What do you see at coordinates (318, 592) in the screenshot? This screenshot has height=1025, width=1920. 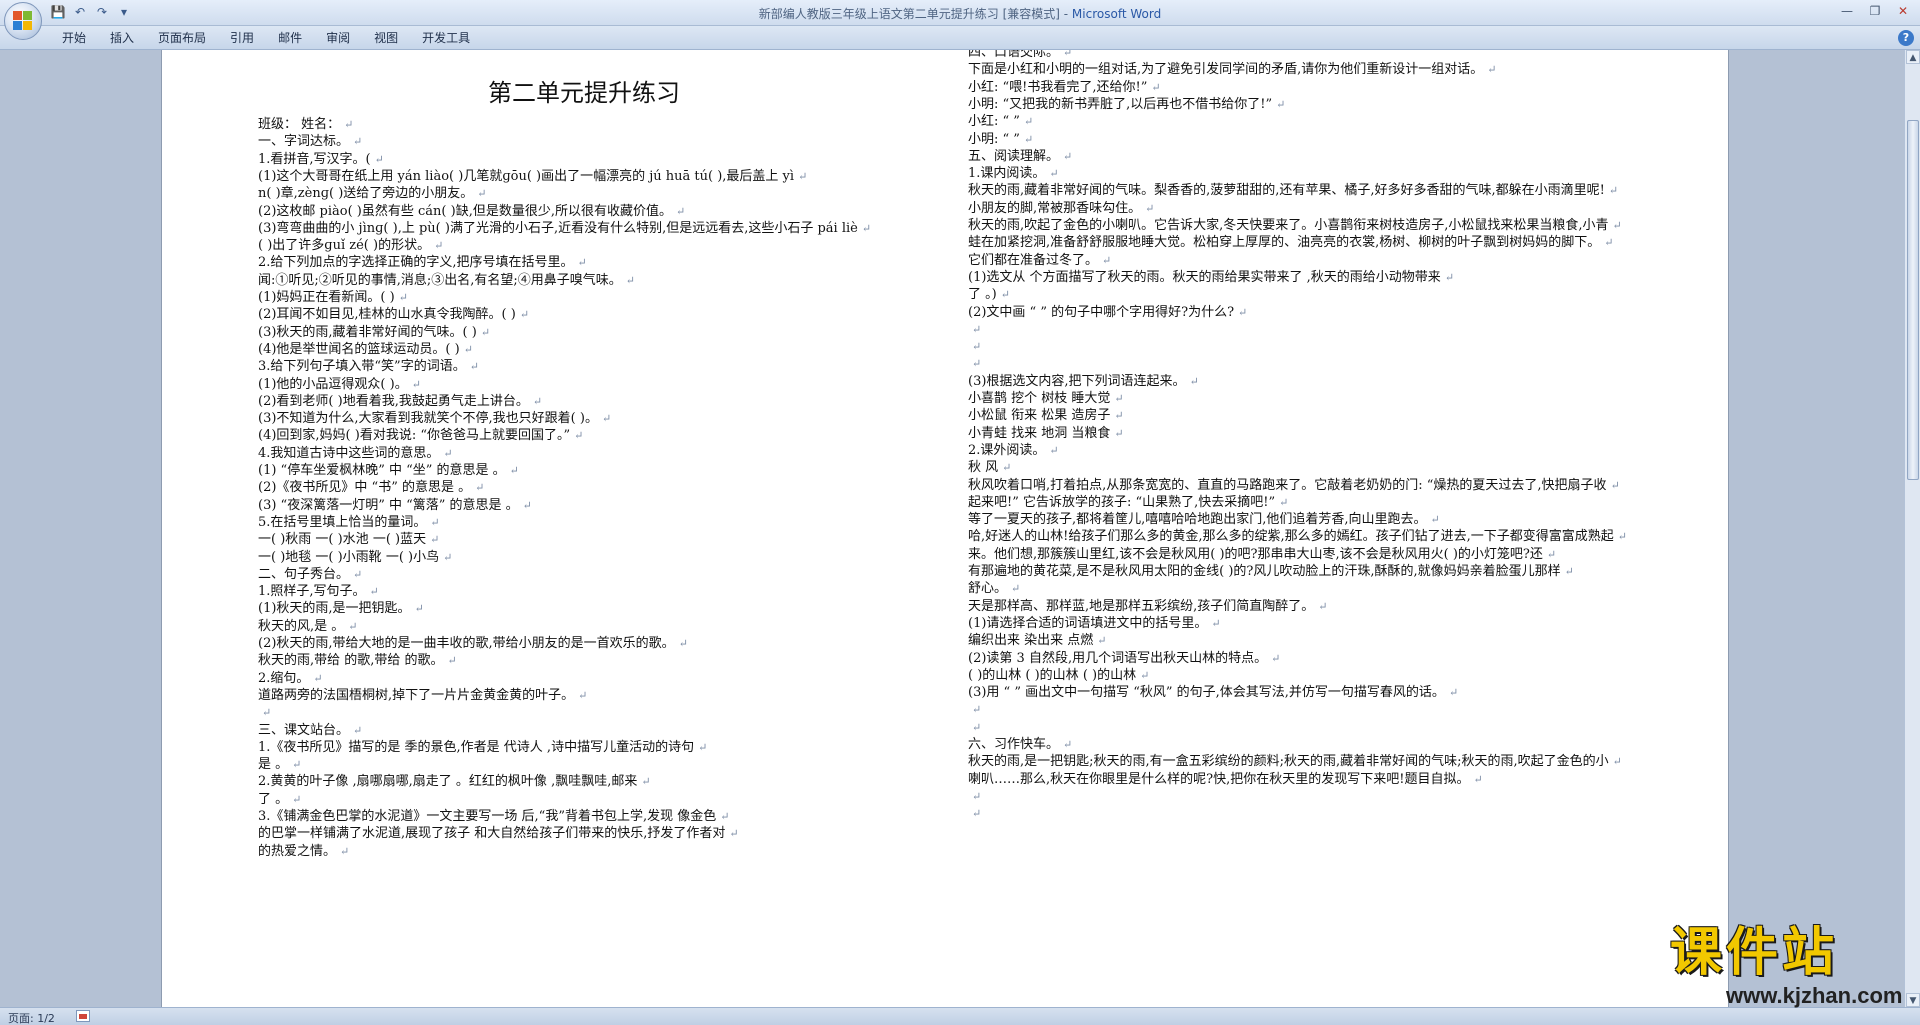 I see `text-line: 1.照样子,写句子。 ↵` at bounding box center [318, 592].